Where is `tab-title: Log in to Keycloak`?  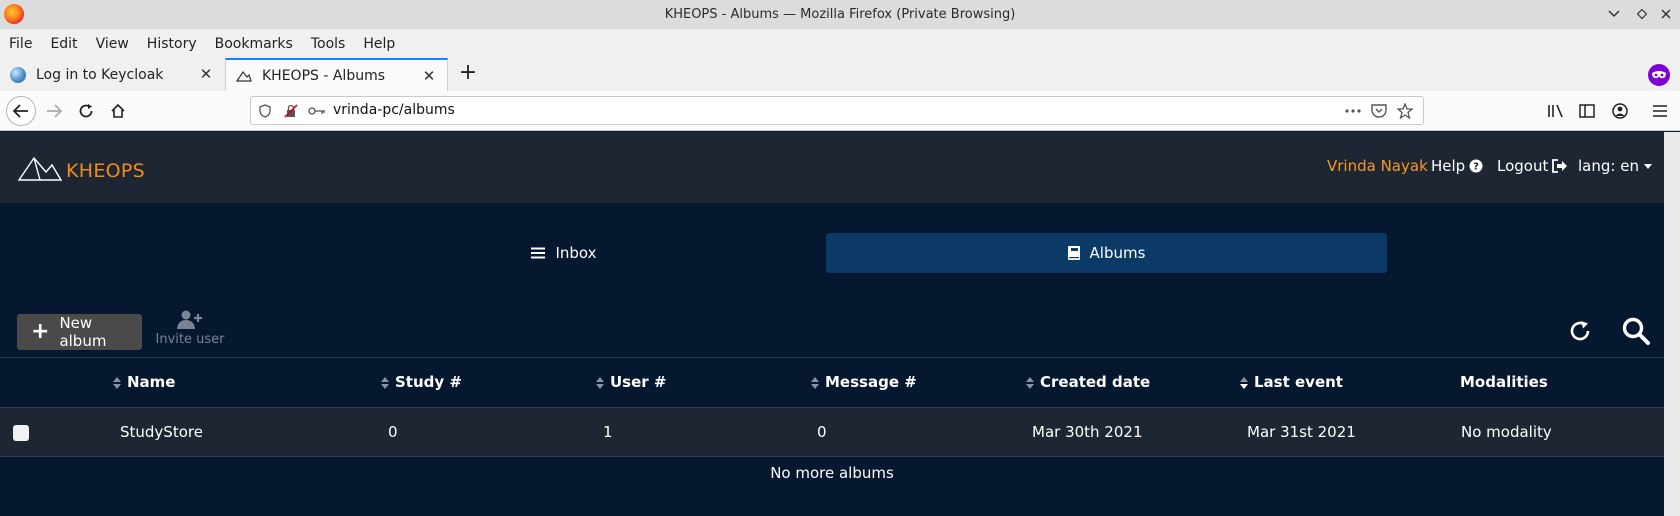 tab-title: Log in to Keycloak is located at coordinates (100, 74).